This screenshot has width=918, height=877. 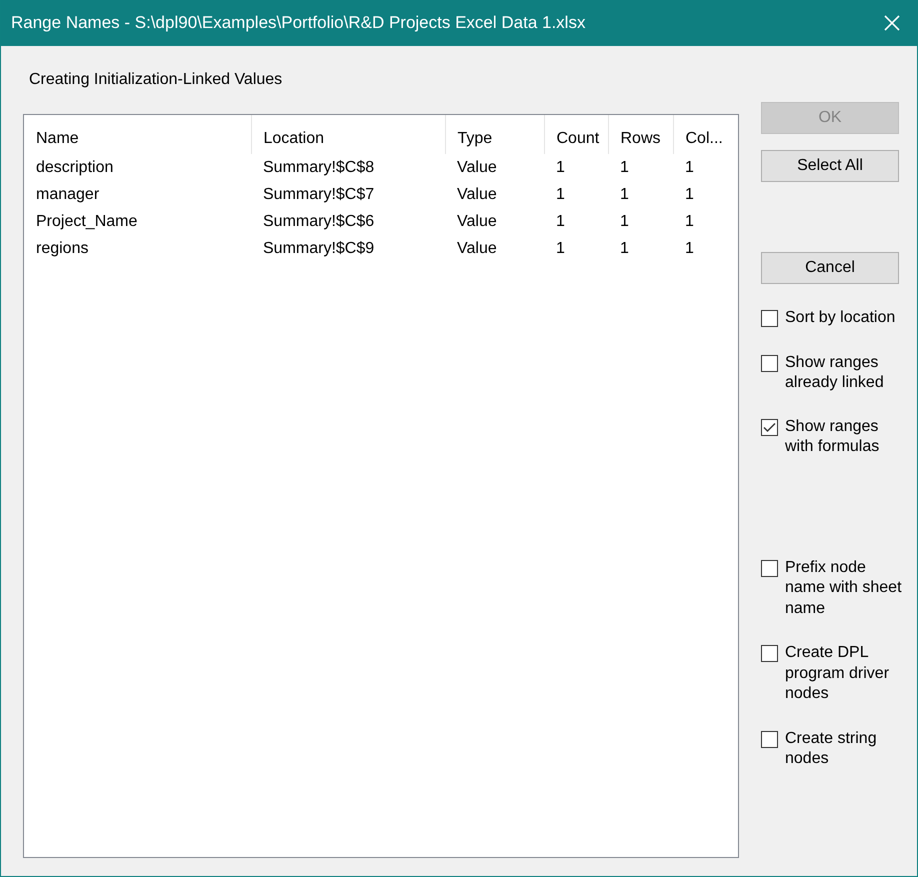 What do you see at coordinates (348, 167) in the screenshot?
I see `table-cell: Summary!$C$8` at bounding box center [348, 167].